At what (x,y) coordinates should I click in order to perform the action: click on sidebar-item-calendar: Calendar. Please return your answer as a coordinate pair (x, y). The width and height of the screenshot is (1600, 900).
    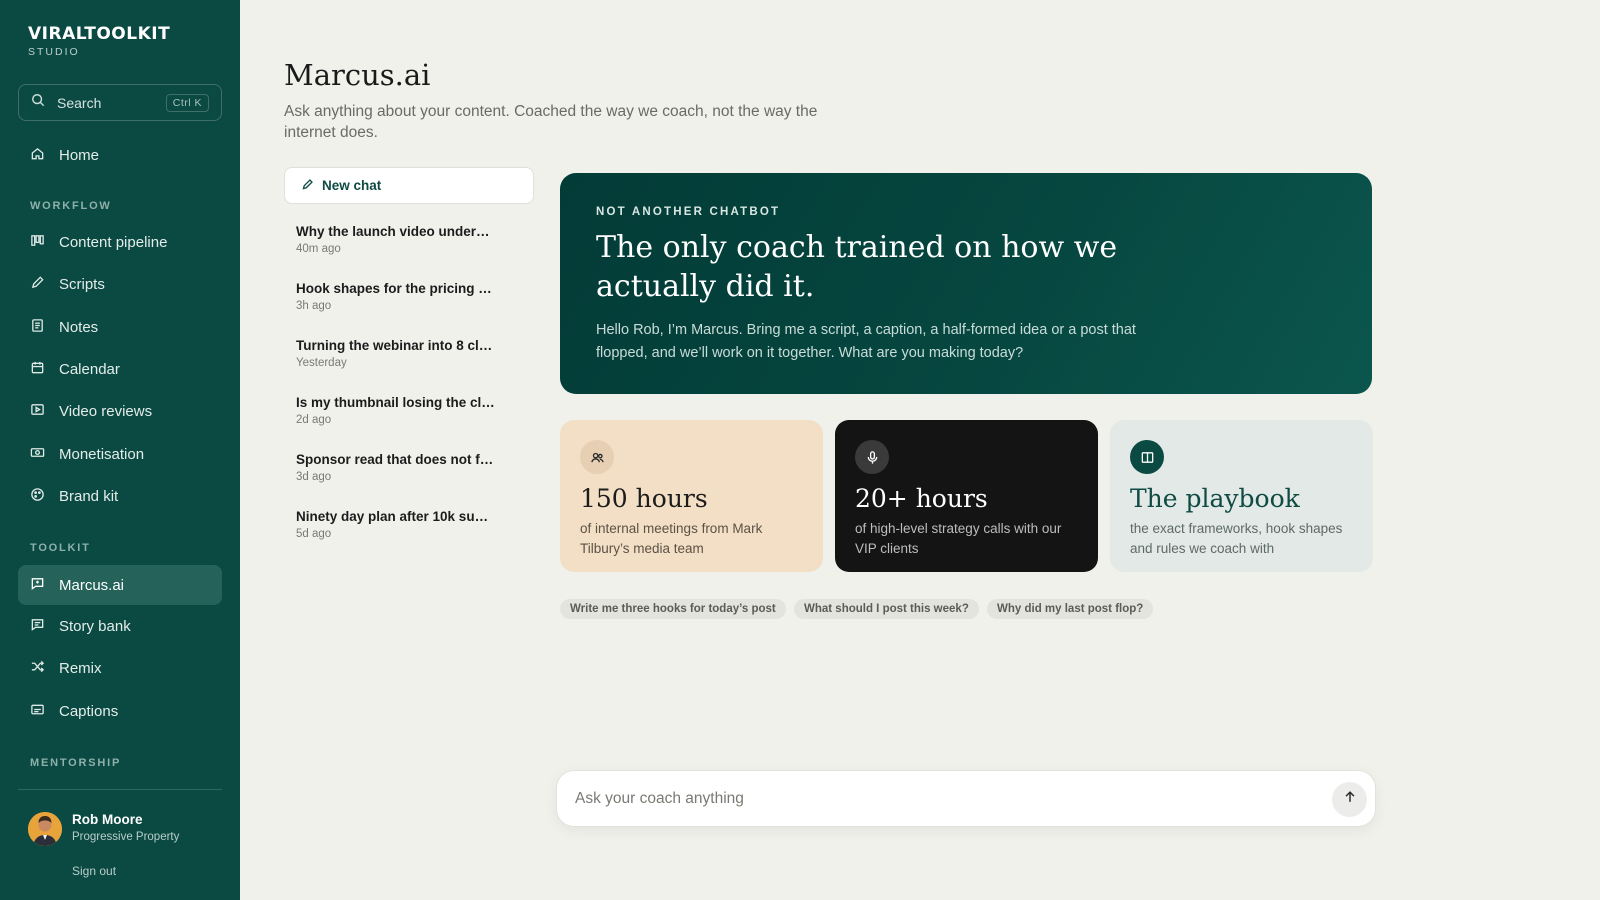
    Looking at the image, I should click on (120, 369).